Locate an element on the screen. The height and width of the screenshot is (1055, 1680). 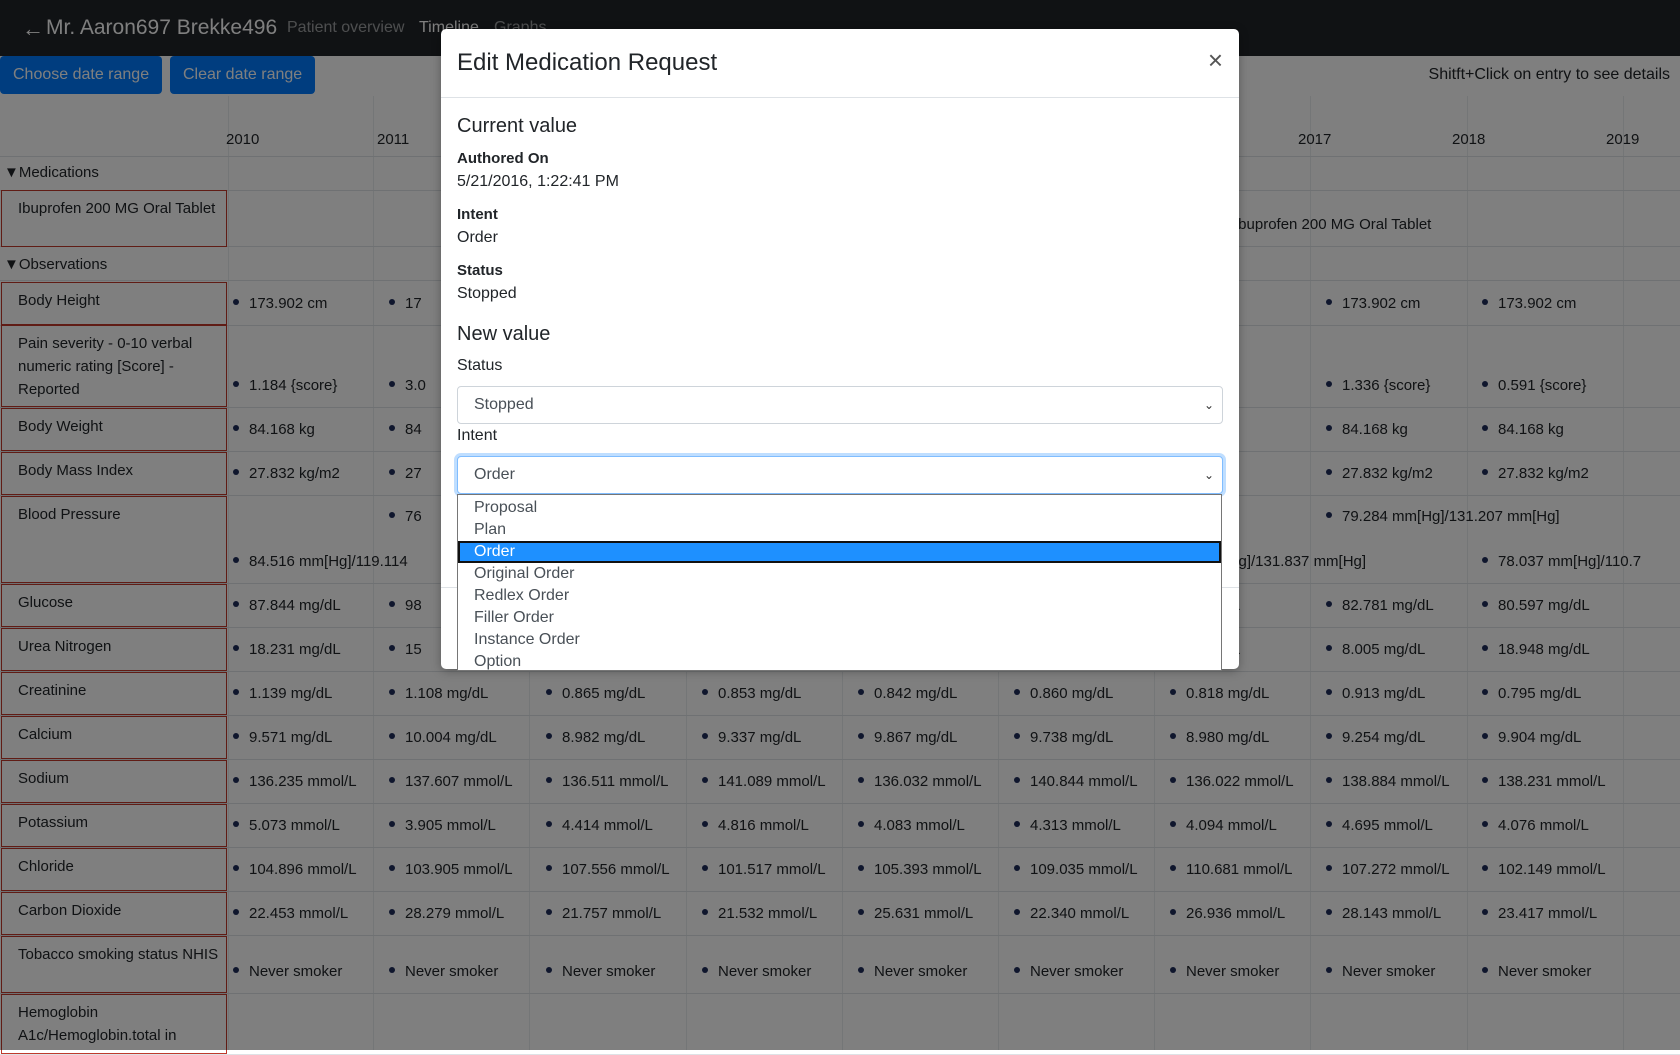
intent-select: Order ⌄ is located at coordinates (840, 475).